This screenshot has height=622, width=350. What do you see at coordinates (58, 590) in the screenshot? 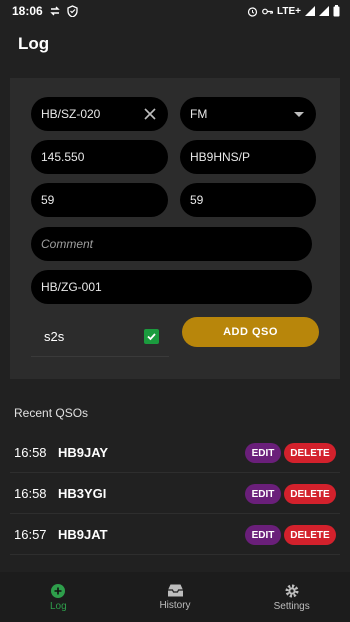
I see `add-circle-icon` at bounding box center [58, 590].